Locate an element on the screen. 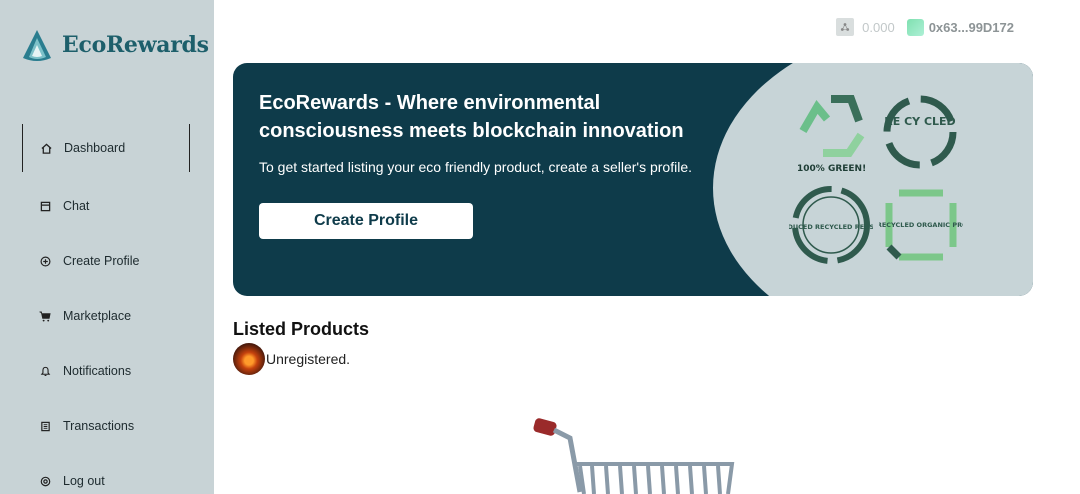  svg-text: 100% GREEN! is located at coordinates (831, 169).